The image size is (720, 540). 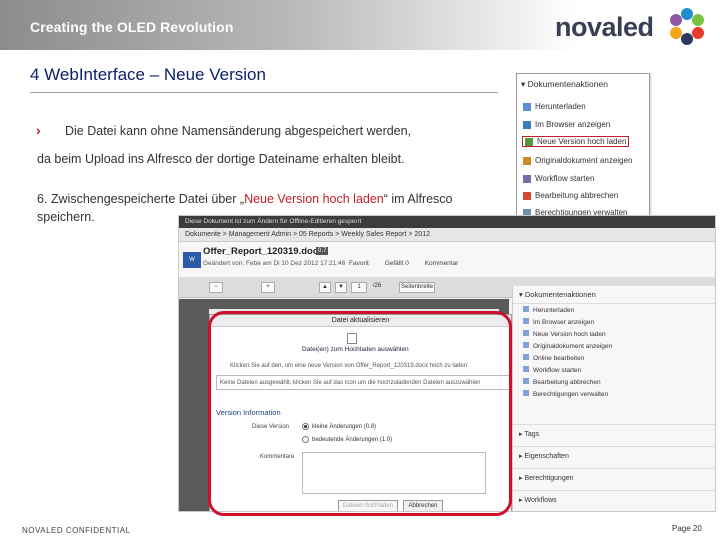 What do you see at coordinates (558, 178) in the screenshot?
I see `menu-item-start-workflow: Workflow starten` at bounding box center [558, 178].